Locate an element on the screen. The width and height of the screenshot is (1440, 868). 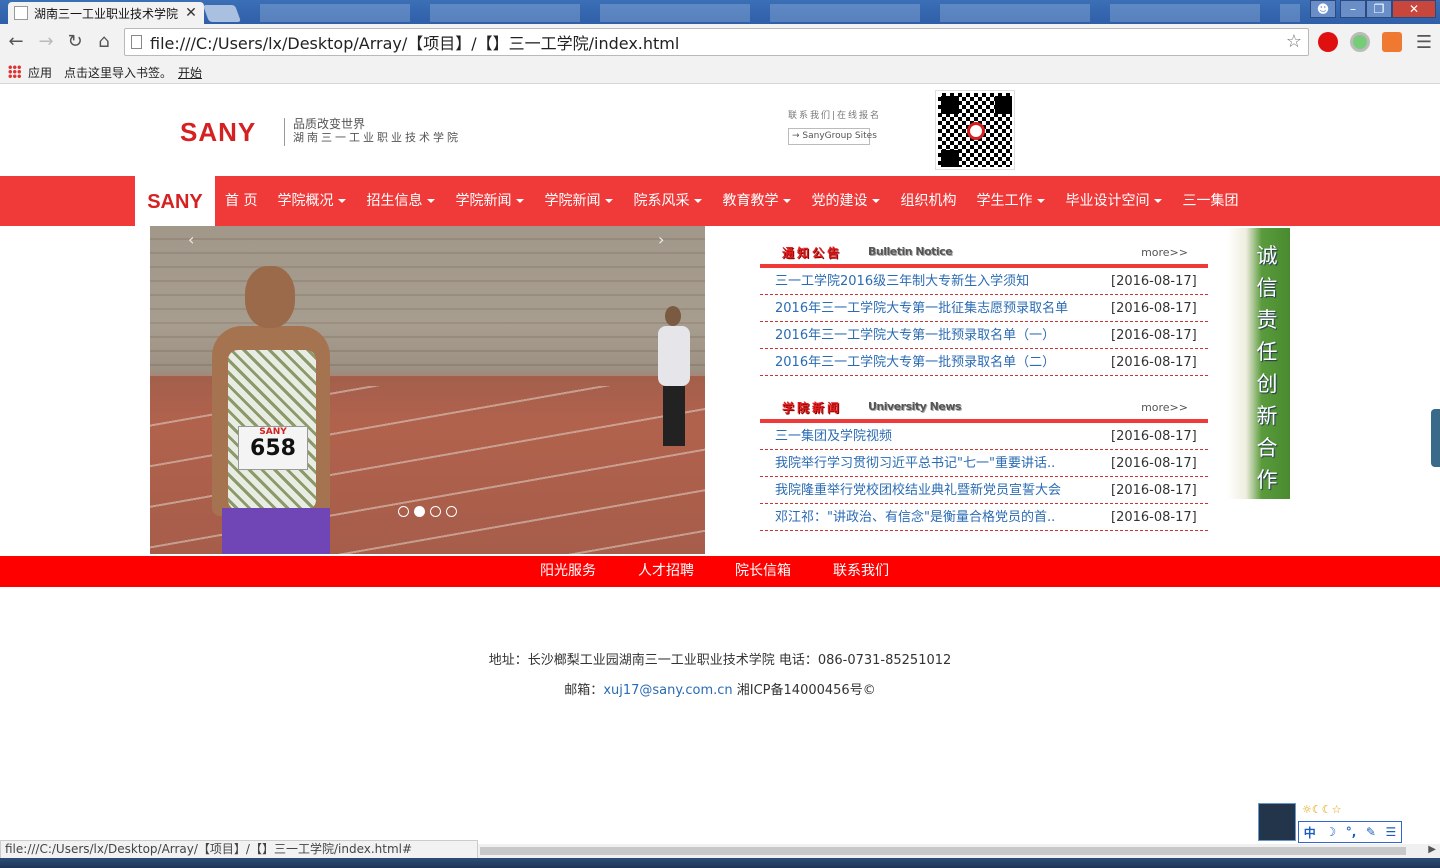
nav-item-label: 学院新闻 is located at coordinates (483, 201).